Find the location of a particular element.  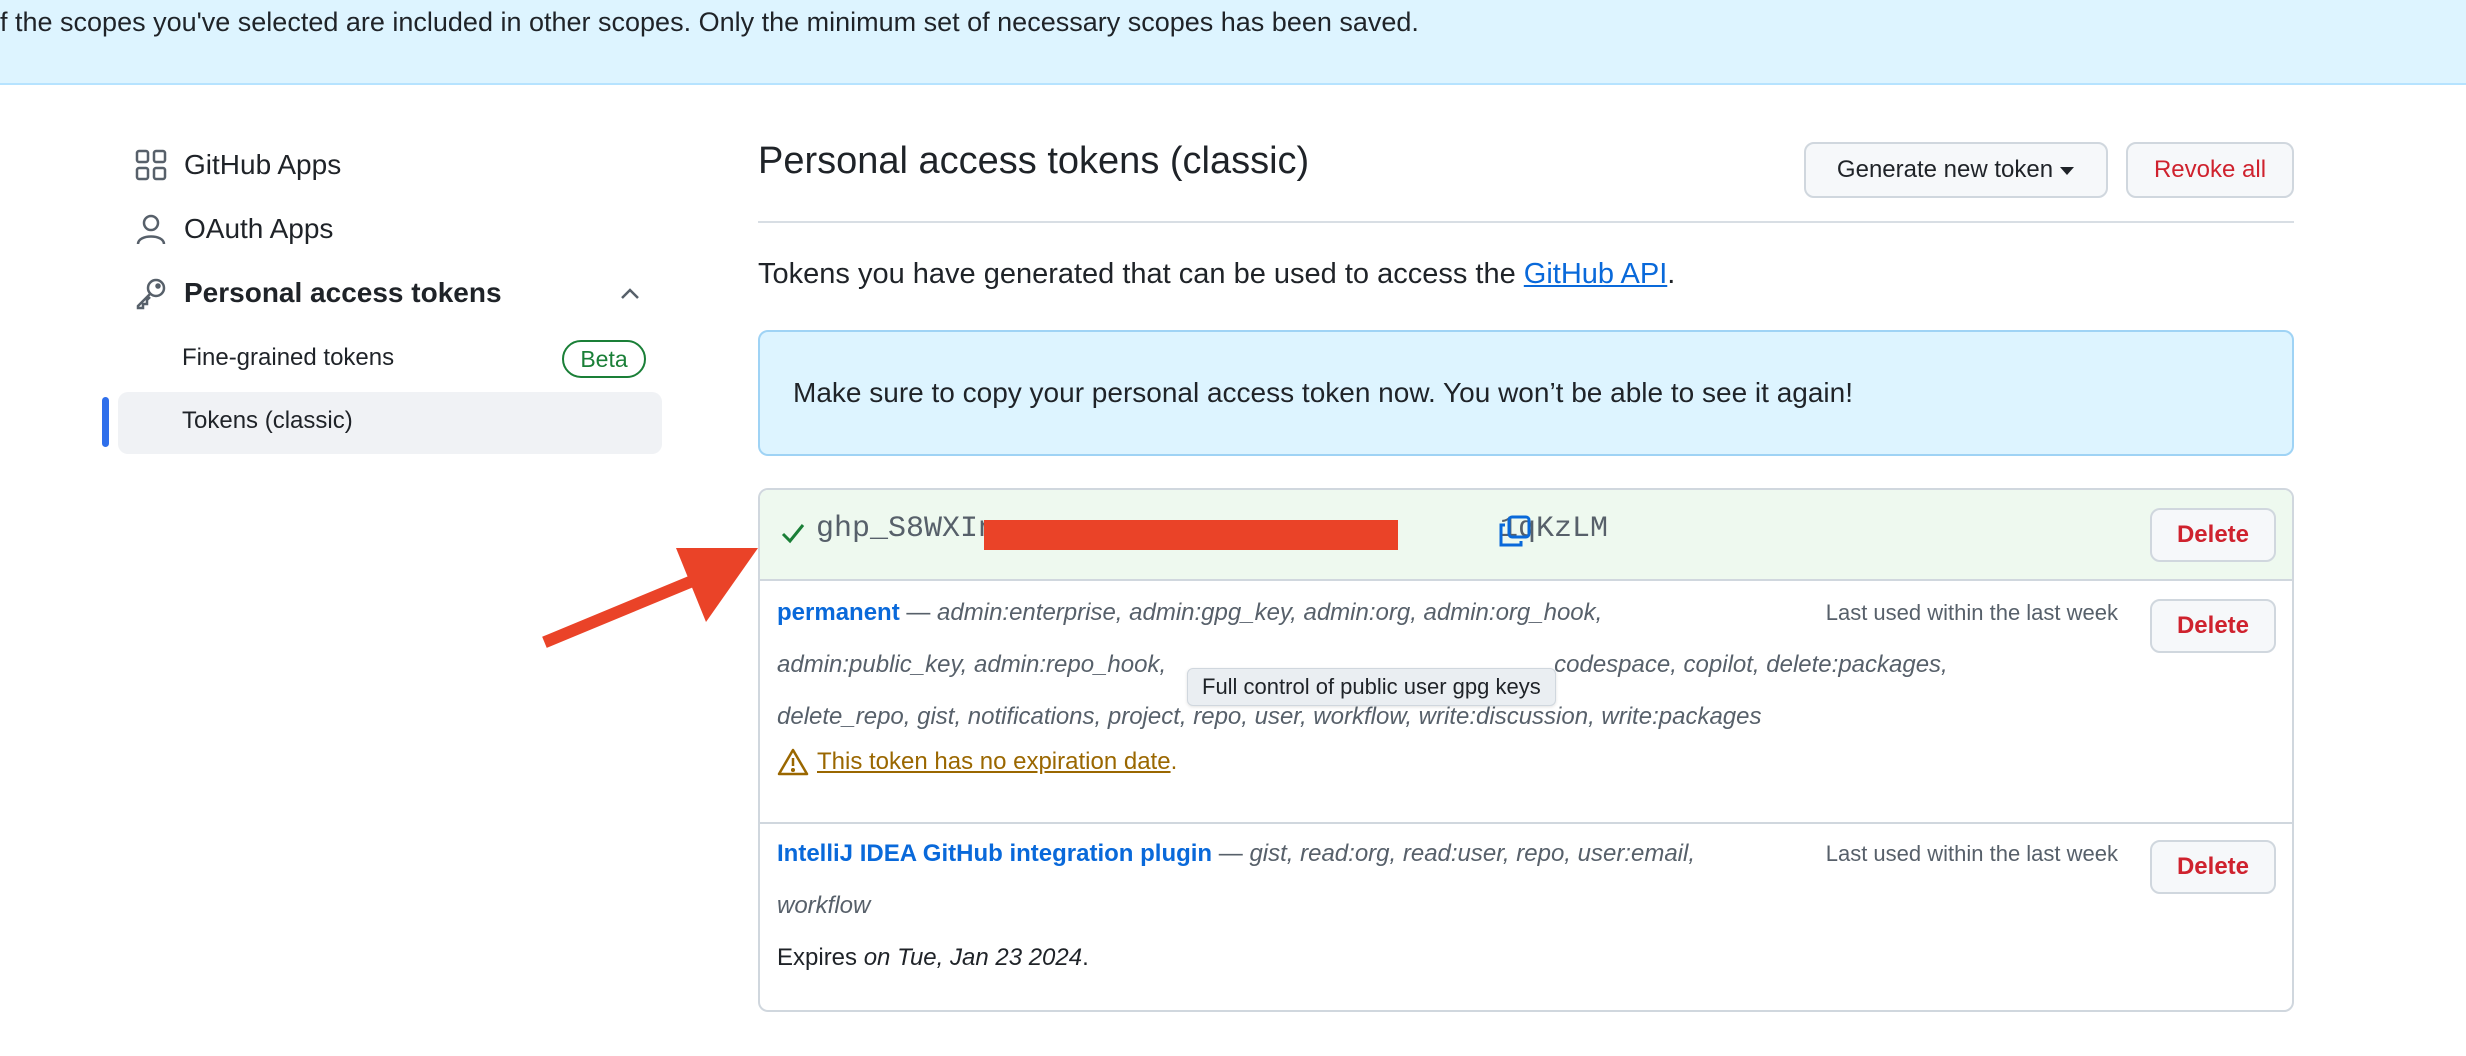

sidebar-item-fine-grained-tokens: Fine-grained tokens is located at coordinates (288, 358).